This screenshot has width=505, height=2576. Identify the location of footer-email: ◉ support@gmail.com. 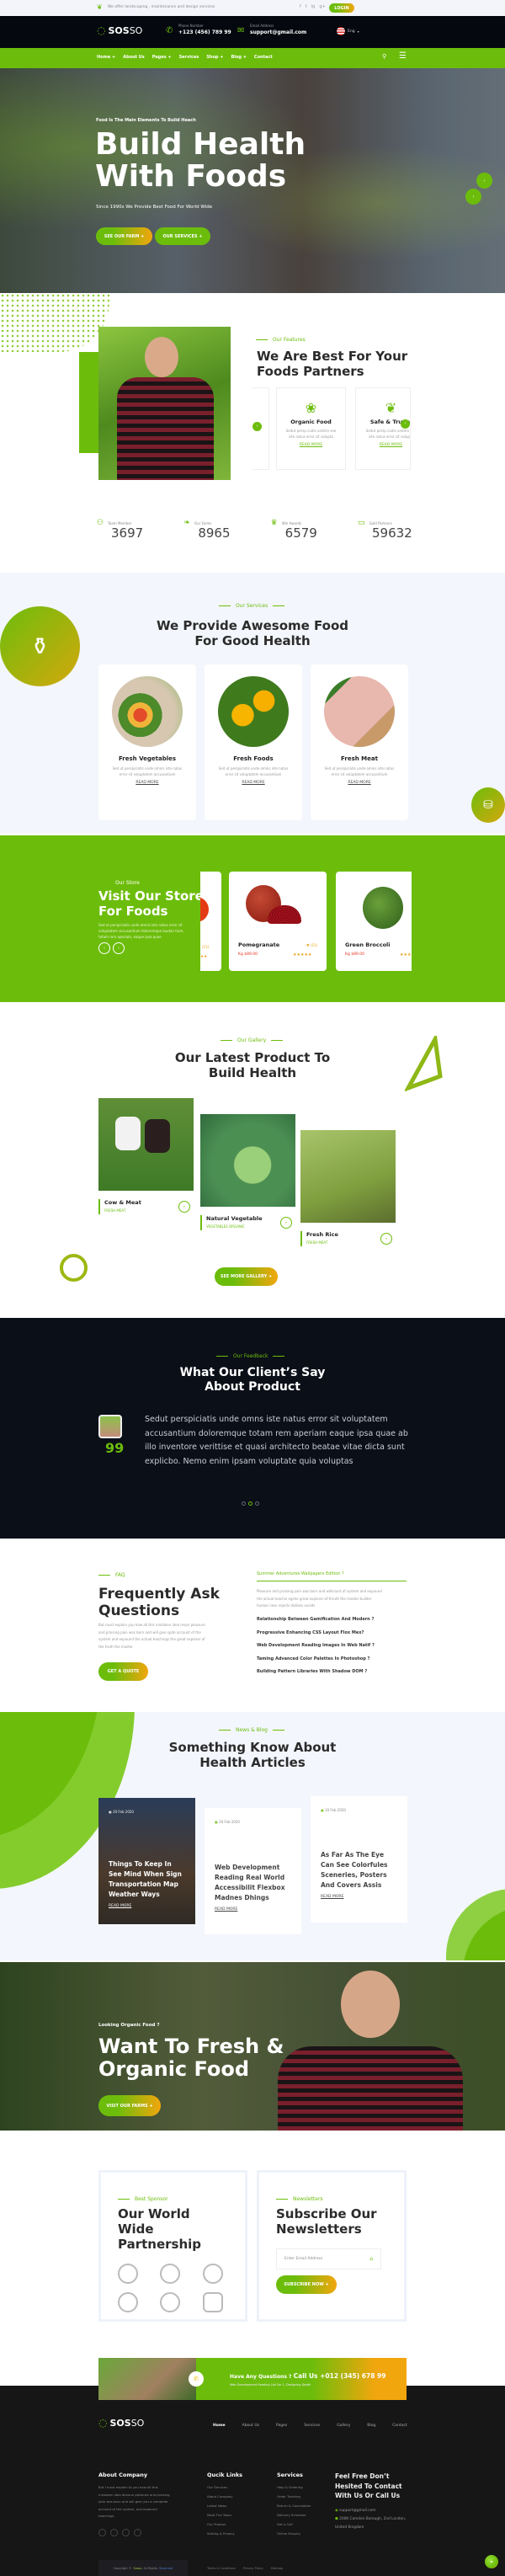
(373, 2511).